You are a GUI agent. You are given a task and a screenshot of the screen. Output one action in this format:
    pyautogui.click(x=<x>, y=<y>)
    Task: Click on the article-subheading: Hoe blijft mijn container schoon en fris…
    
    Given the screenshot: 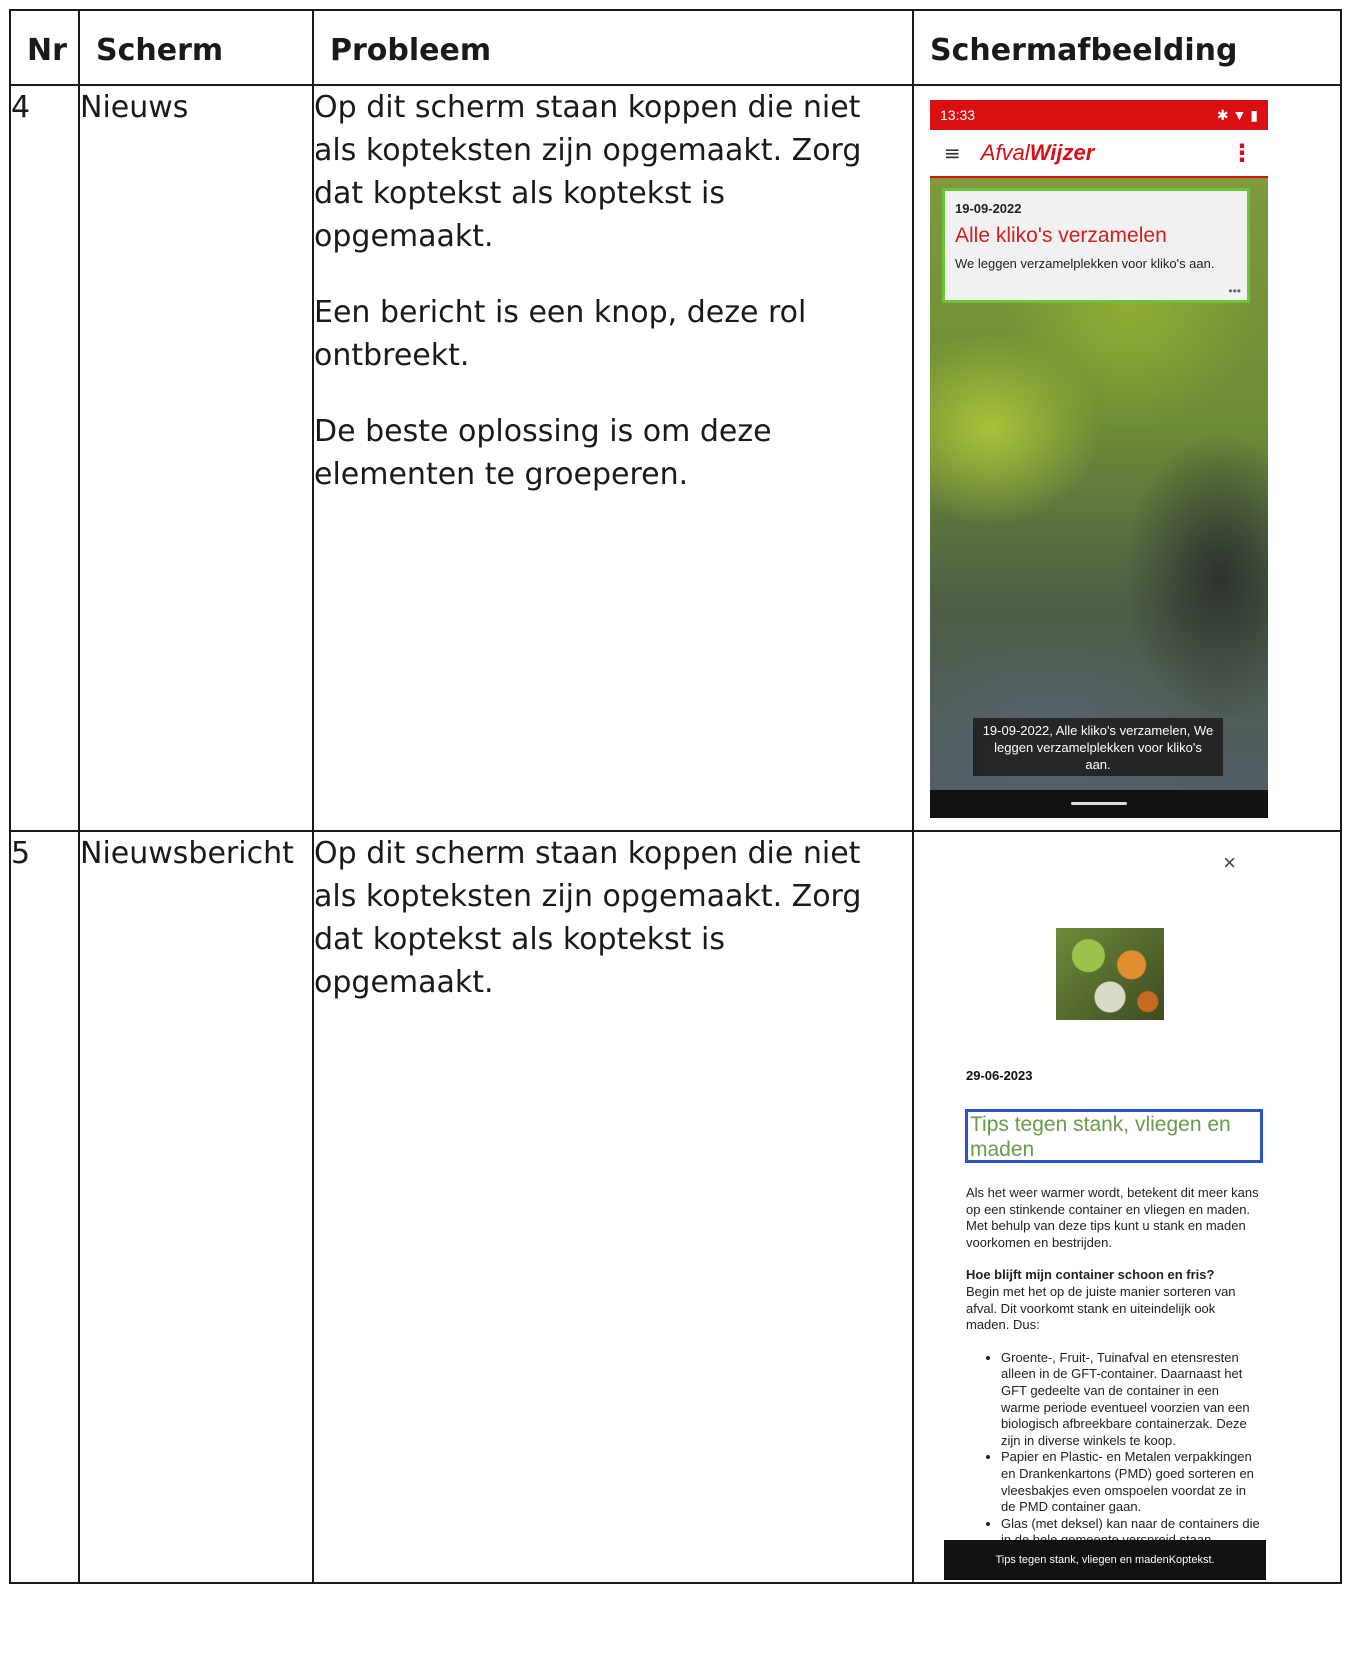 What is the action you would take?
    pyautogui.click(x=1090, y=1275)
    